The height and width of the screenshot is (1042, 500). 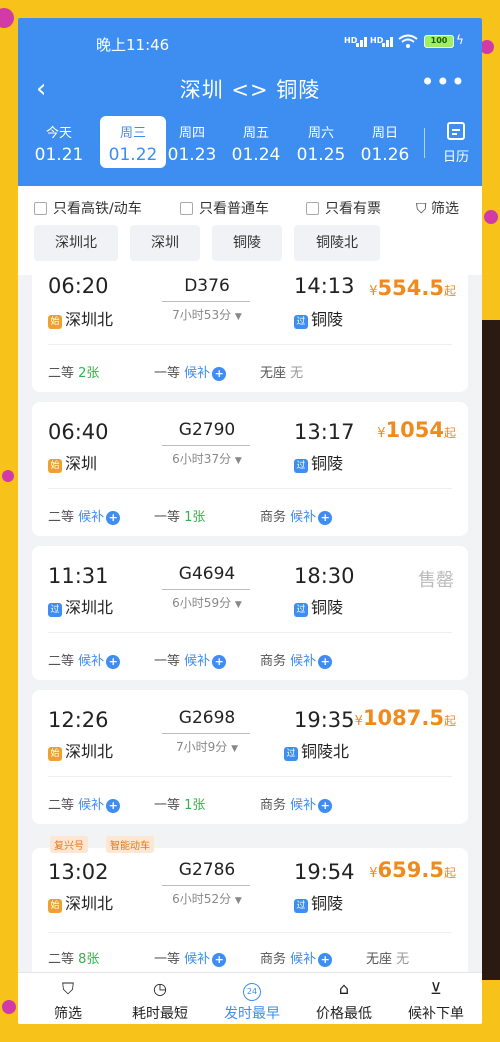 I want to click on seat-status: 候补, so click(x=303, y=661).